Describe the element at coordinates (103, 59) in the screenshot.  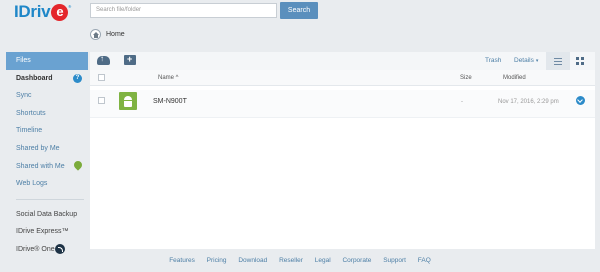
I see `upload-icon` at that location.